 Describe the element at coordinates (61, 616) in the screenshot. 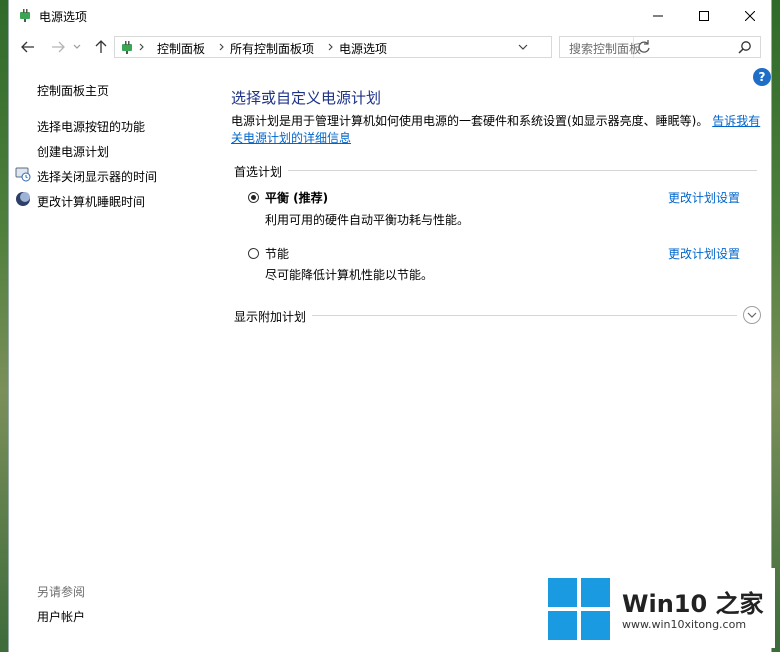

I see `sidebar-item-user-accounts: 用户帐户` at that location.